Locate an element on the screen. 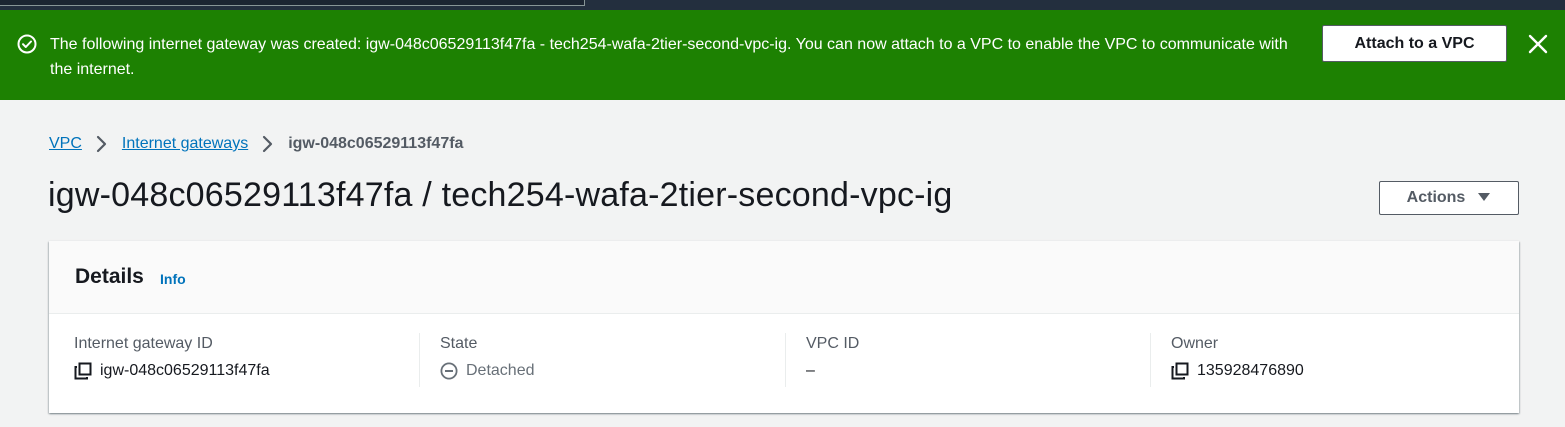 This screenshot has width=1565, height=427. internet-gateway-id-value: igw-048c06529113f47fa is located at coordinates (185, 370).